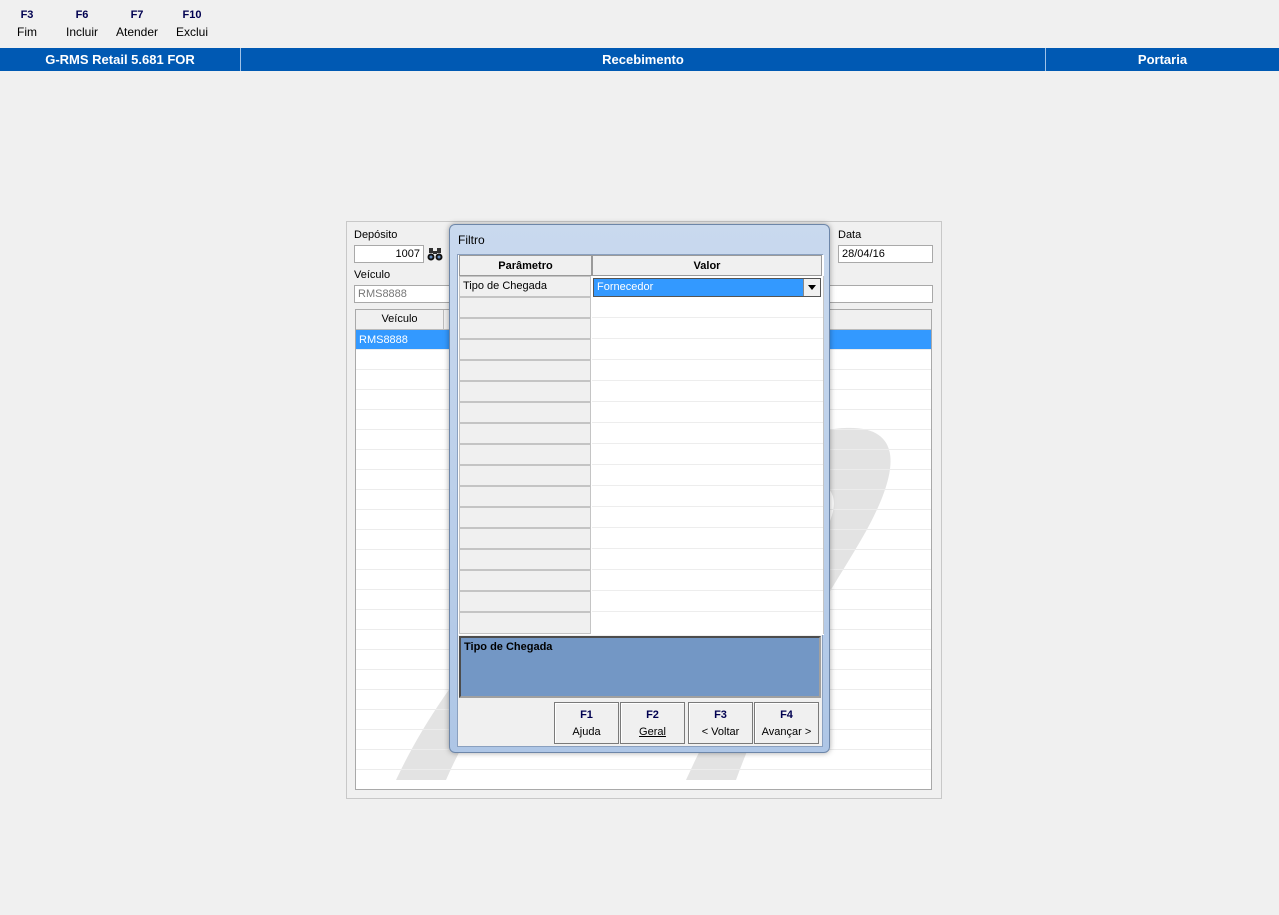 The width and height of the screenshot is (1279, 915). I want to click on chevron-down-icon, so click(811, 287).